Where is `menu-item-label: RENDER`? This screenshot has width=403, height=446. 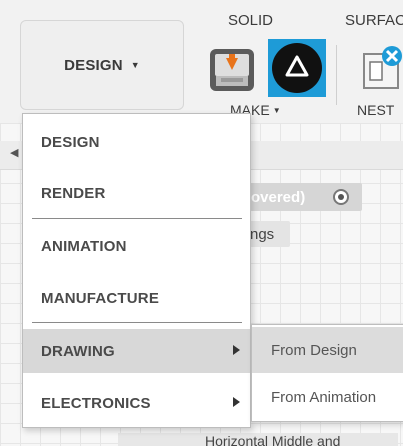
menu-item-label: RENDER is located at coordinates (73, 193).